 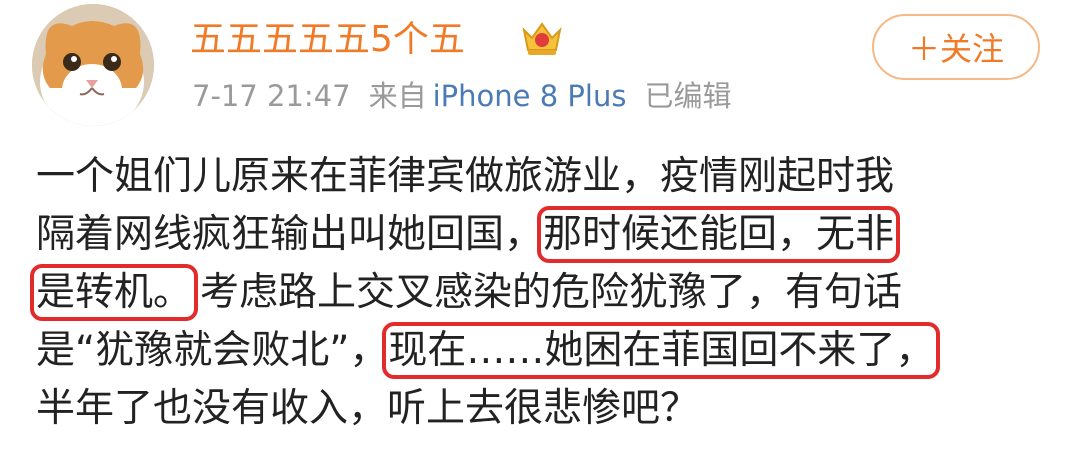 What do you see at coordinates (290, 234) in the screenshot?
I see `post-text: 隔着网线疯狂输出叫她回国，` at bounding box center [290, 234].